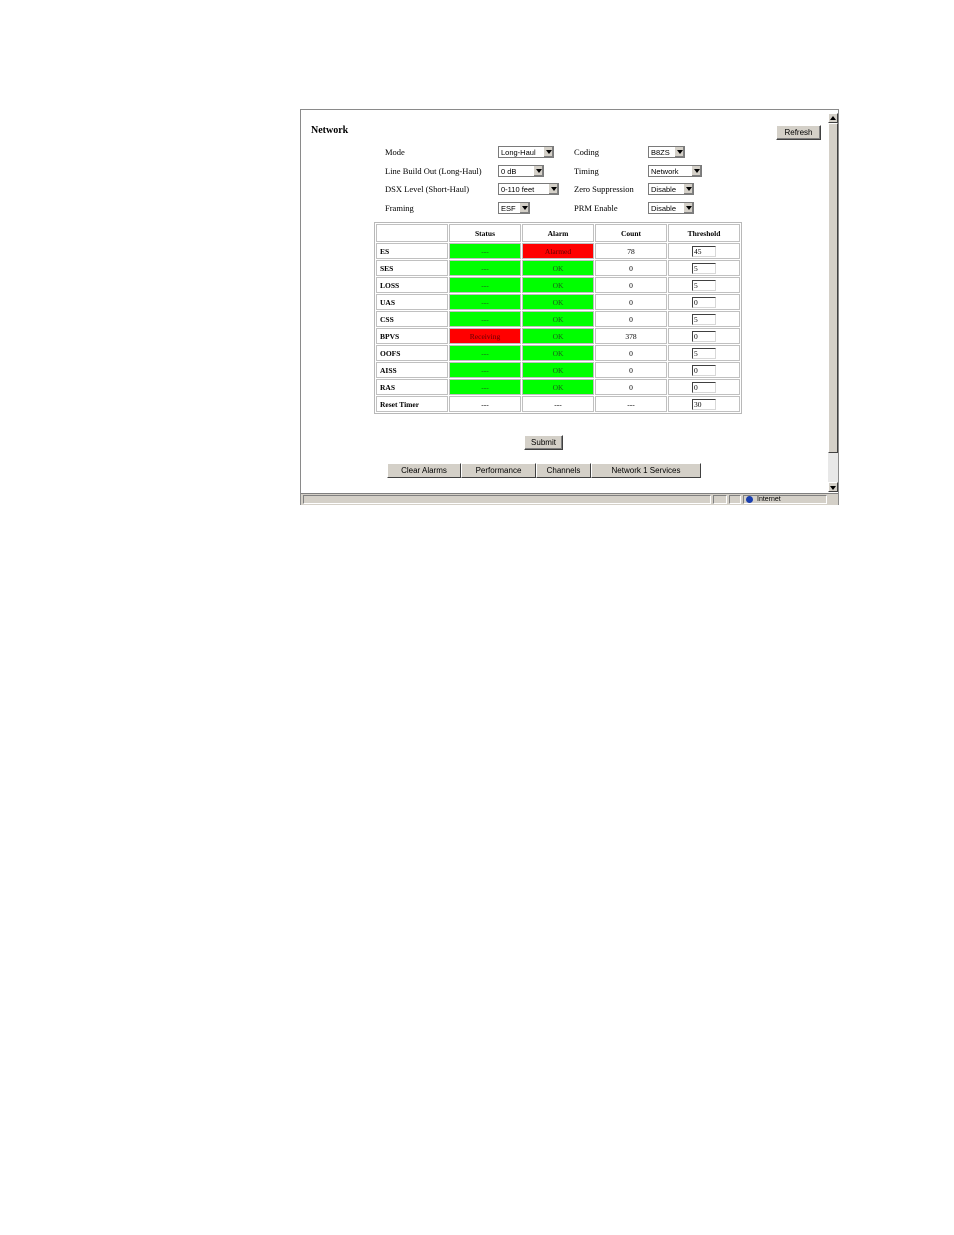  Describe the element at coordinates (664, 189) in the screenshot. I see `zero-suppression-value: Disable` at that location.